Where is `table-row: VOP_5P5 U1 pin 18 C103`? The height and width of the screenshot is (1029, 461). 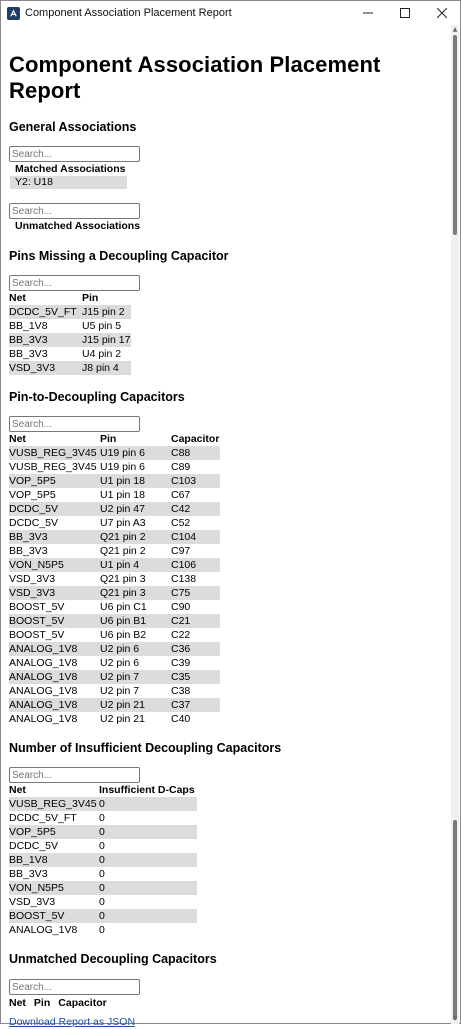 table-row: VOP_5P5 U1 pin 18 C103 is located at coordinates (114, 481).